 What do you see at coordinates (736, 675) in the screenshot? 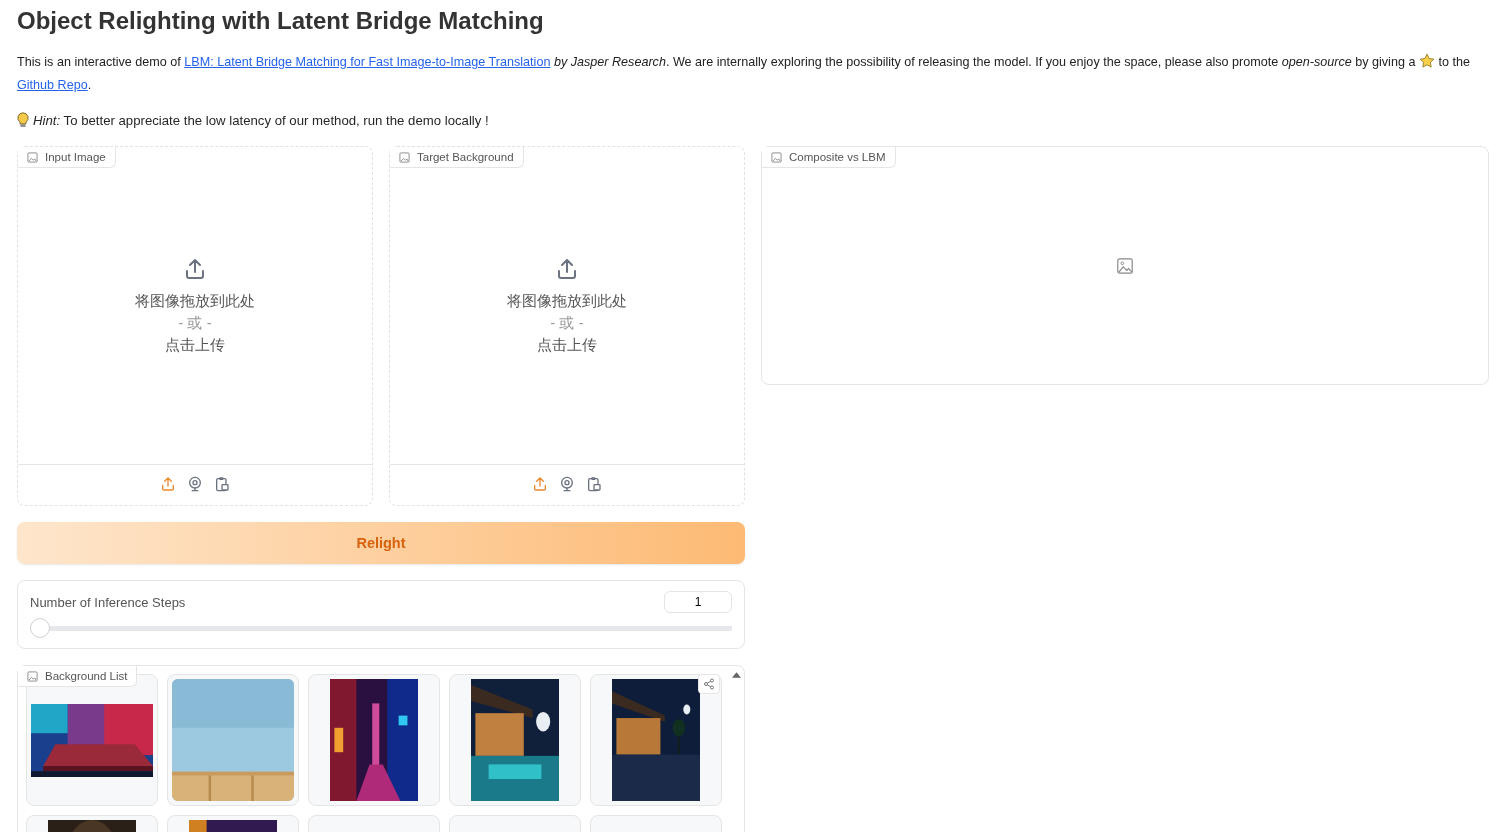
I see `scroll-up-icon` at bounding box center [736, 675].